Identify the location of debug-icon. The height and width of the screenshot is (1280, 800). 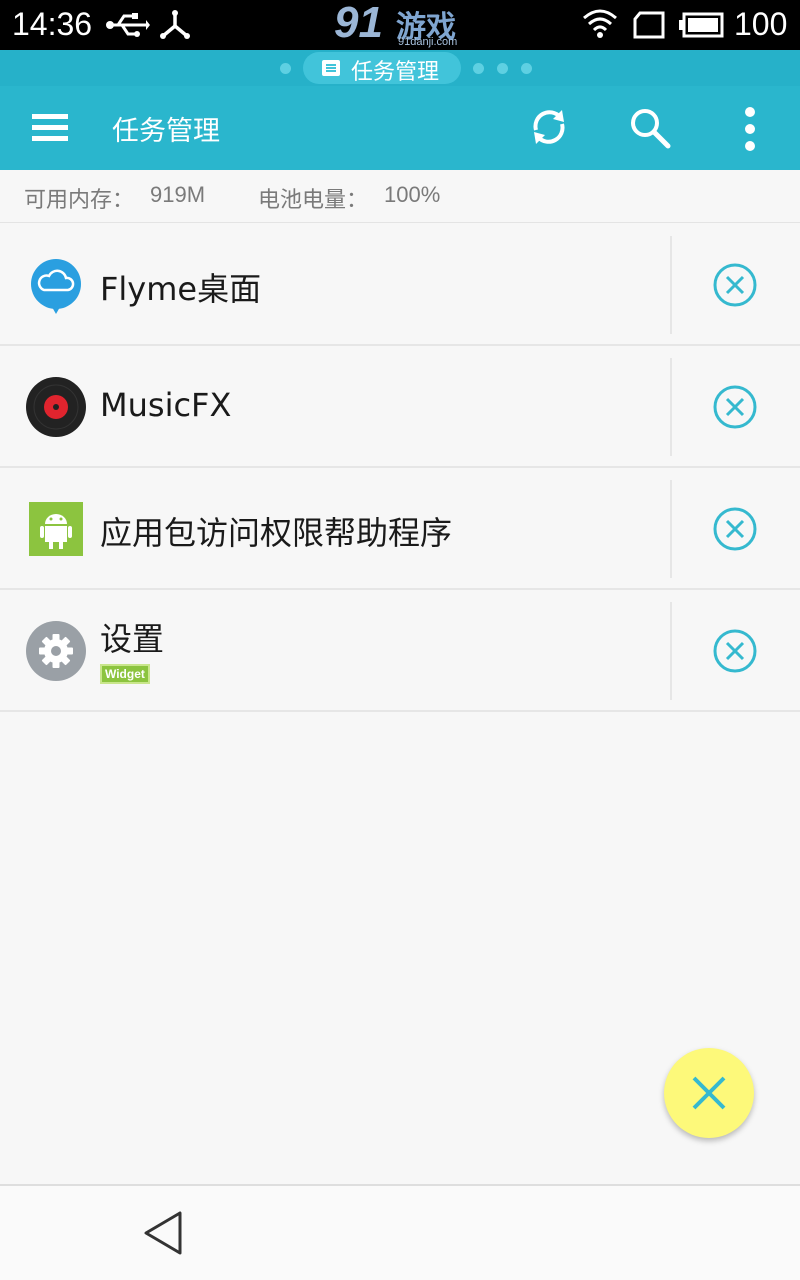
(175, 24).